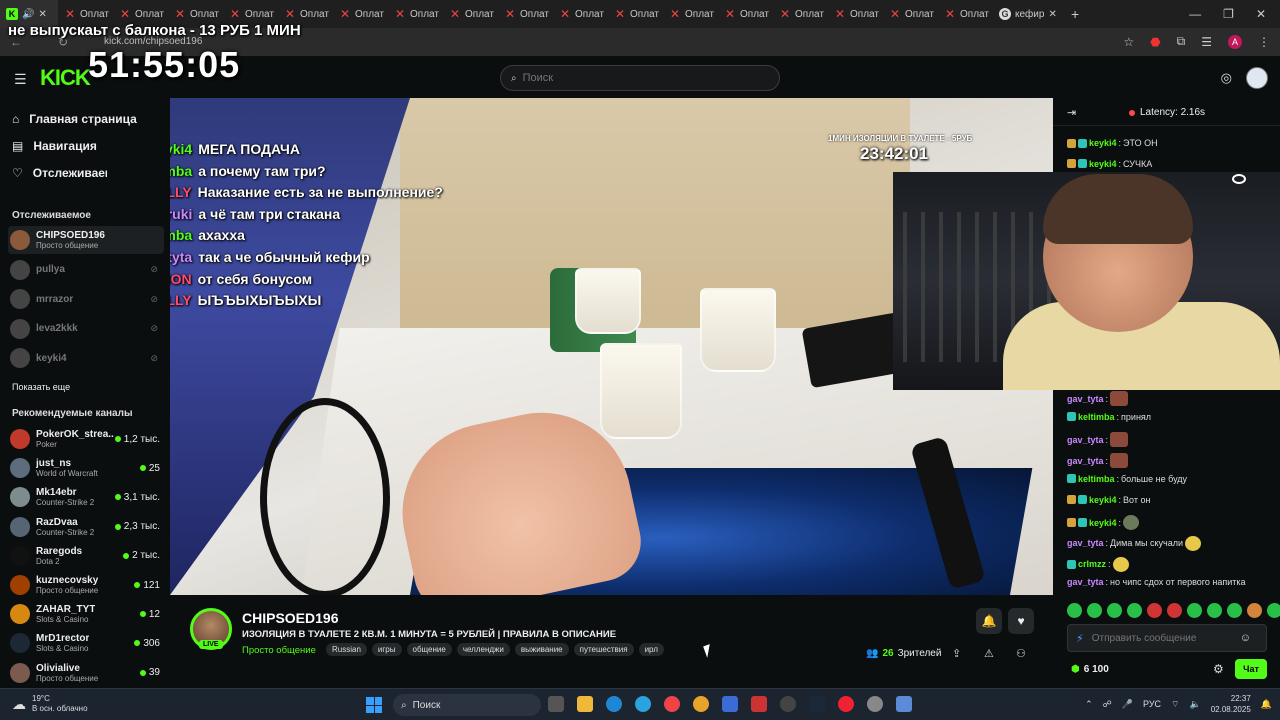 The height and width of the screenshot is (720, 1280). Describe the element at coordinates (672, 704) in the screenshot. I see `chrome-icon` at that location.